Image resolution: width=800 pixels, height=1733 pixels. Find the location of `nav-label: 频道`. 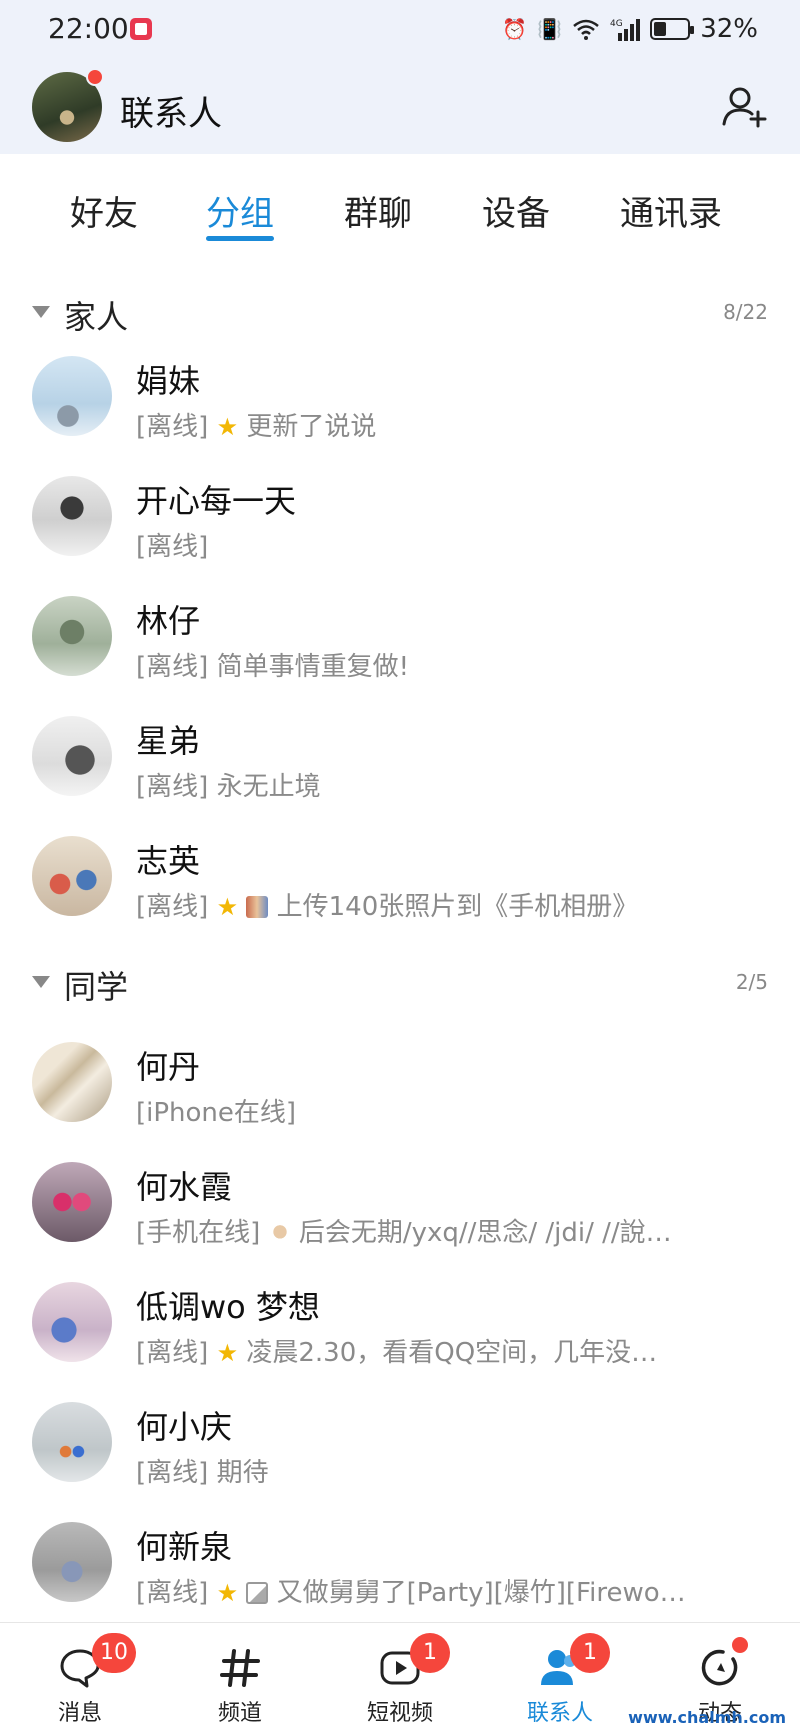

nav-label: 频道 is located at coordinates (239, 1713).